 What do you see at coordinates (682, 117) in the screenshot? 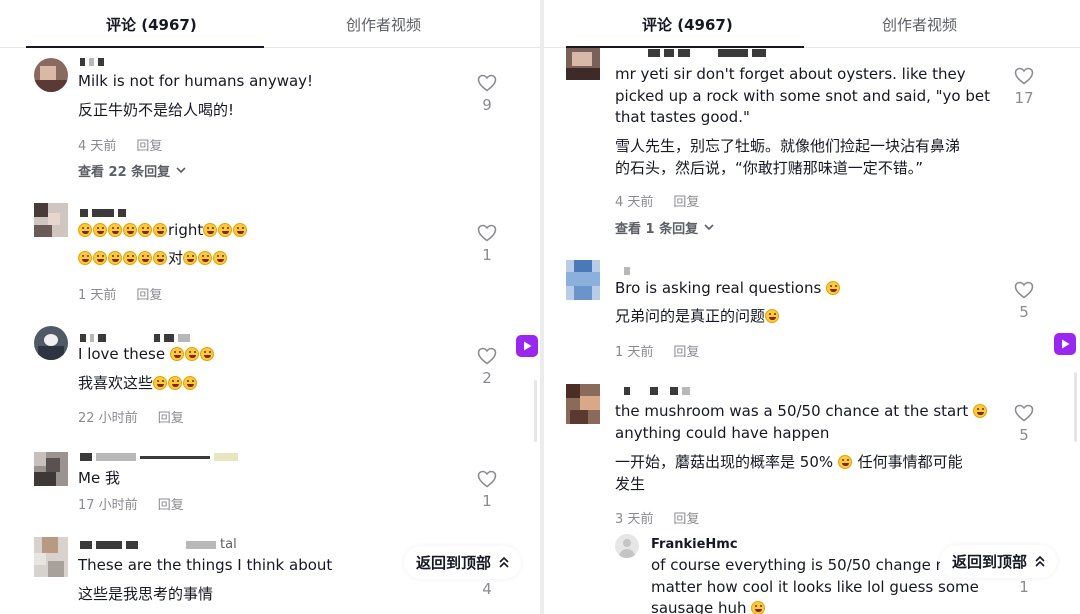
I see `comment-text-en-line-3: that tastes good."` at bounding box center [682, 117].